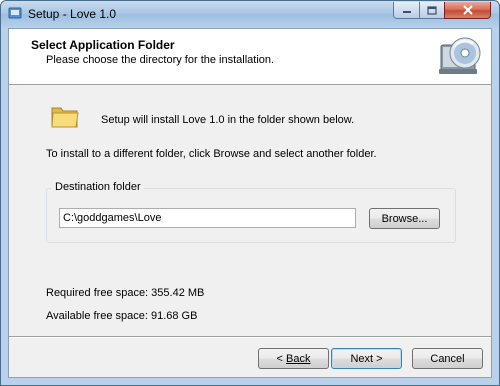 The height and width of the screenshot is (386, 500). What do you see at coordinates (447, 358) in the screenshot?
I see `cancel-button: Cancel` at bounding box center [447, 358].